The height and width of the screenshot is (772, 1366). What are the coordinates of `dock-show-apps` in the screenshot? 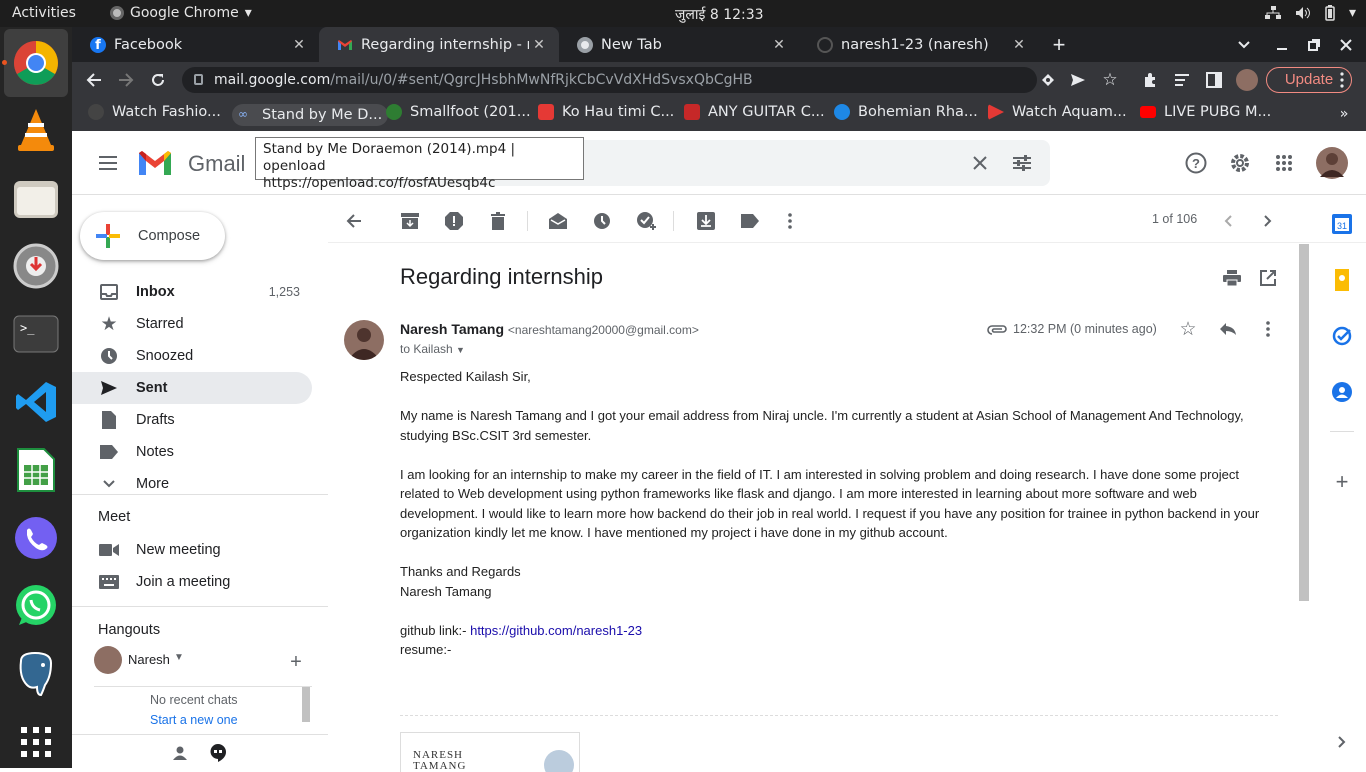 It's located at (36, 742).